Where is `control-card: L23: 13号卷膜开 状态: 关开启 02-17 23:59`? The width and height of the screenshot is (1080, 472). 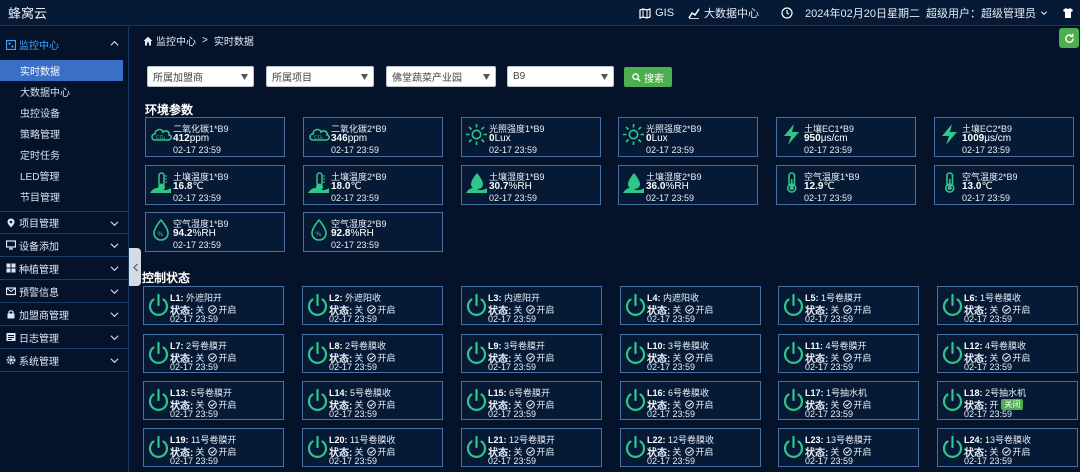 control-card: L23: 13号卷膜开 状态: 关开启 02-17 23:59 is located at coordinates (848, 447).